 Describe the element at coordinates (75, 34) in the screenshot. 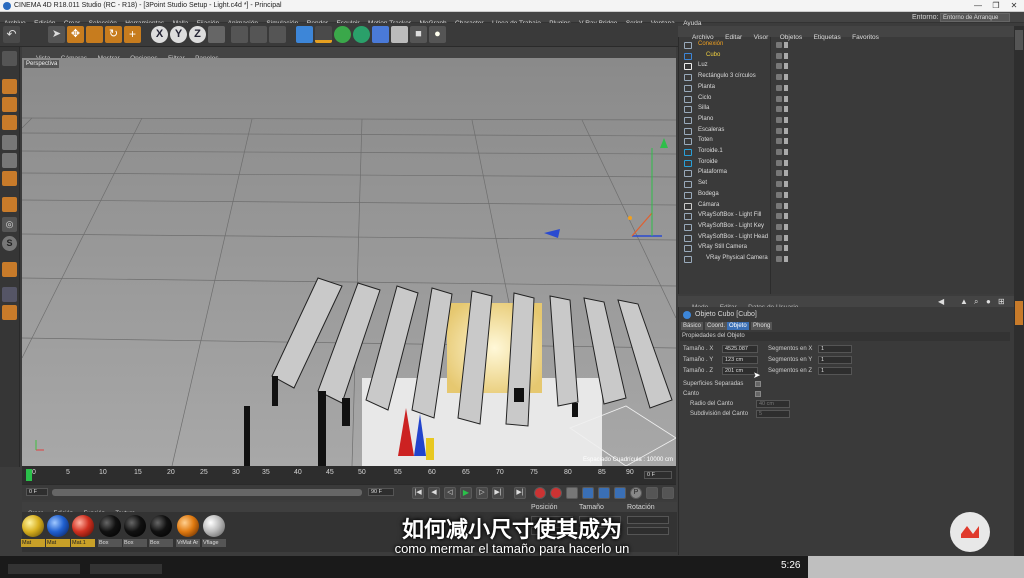

I see `move-tool-icon: ✥` at that location.